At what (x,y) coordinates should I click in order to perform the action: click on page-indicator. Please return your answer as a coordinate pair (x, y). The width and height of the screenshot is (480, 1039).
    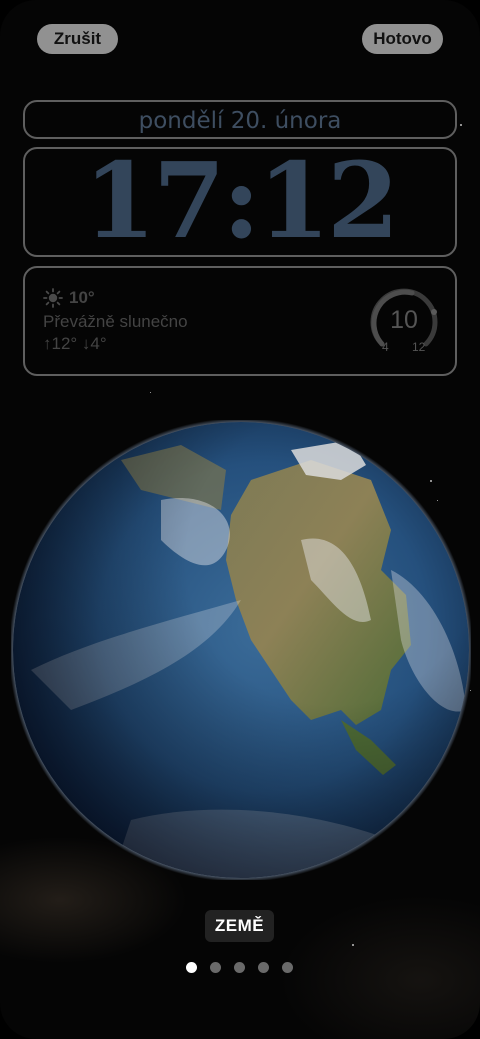
    Looking at the image, I should click on (239, 967).